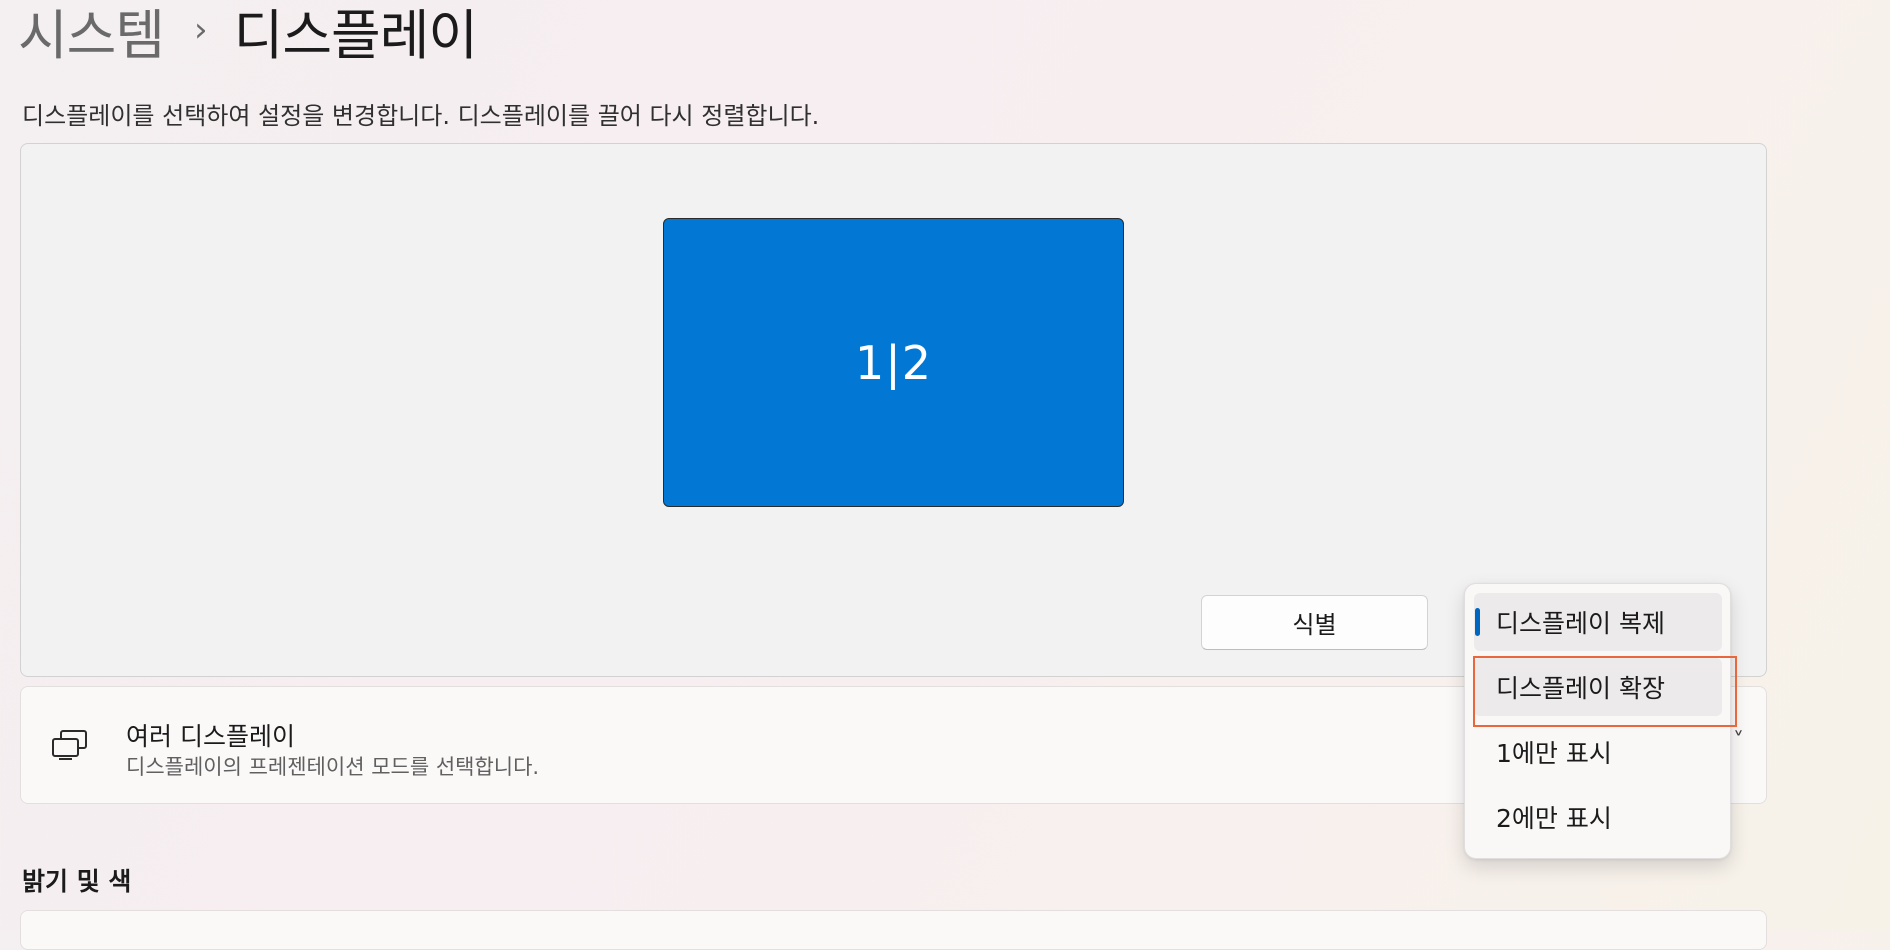 Image resolution: width=1890 pixels, height=950 pixels. What do you see at coordinates (1554, 753) in the screenshot?
I see `dropdown-option-label: 1에만 표시` at bounding box center [1554, 753].